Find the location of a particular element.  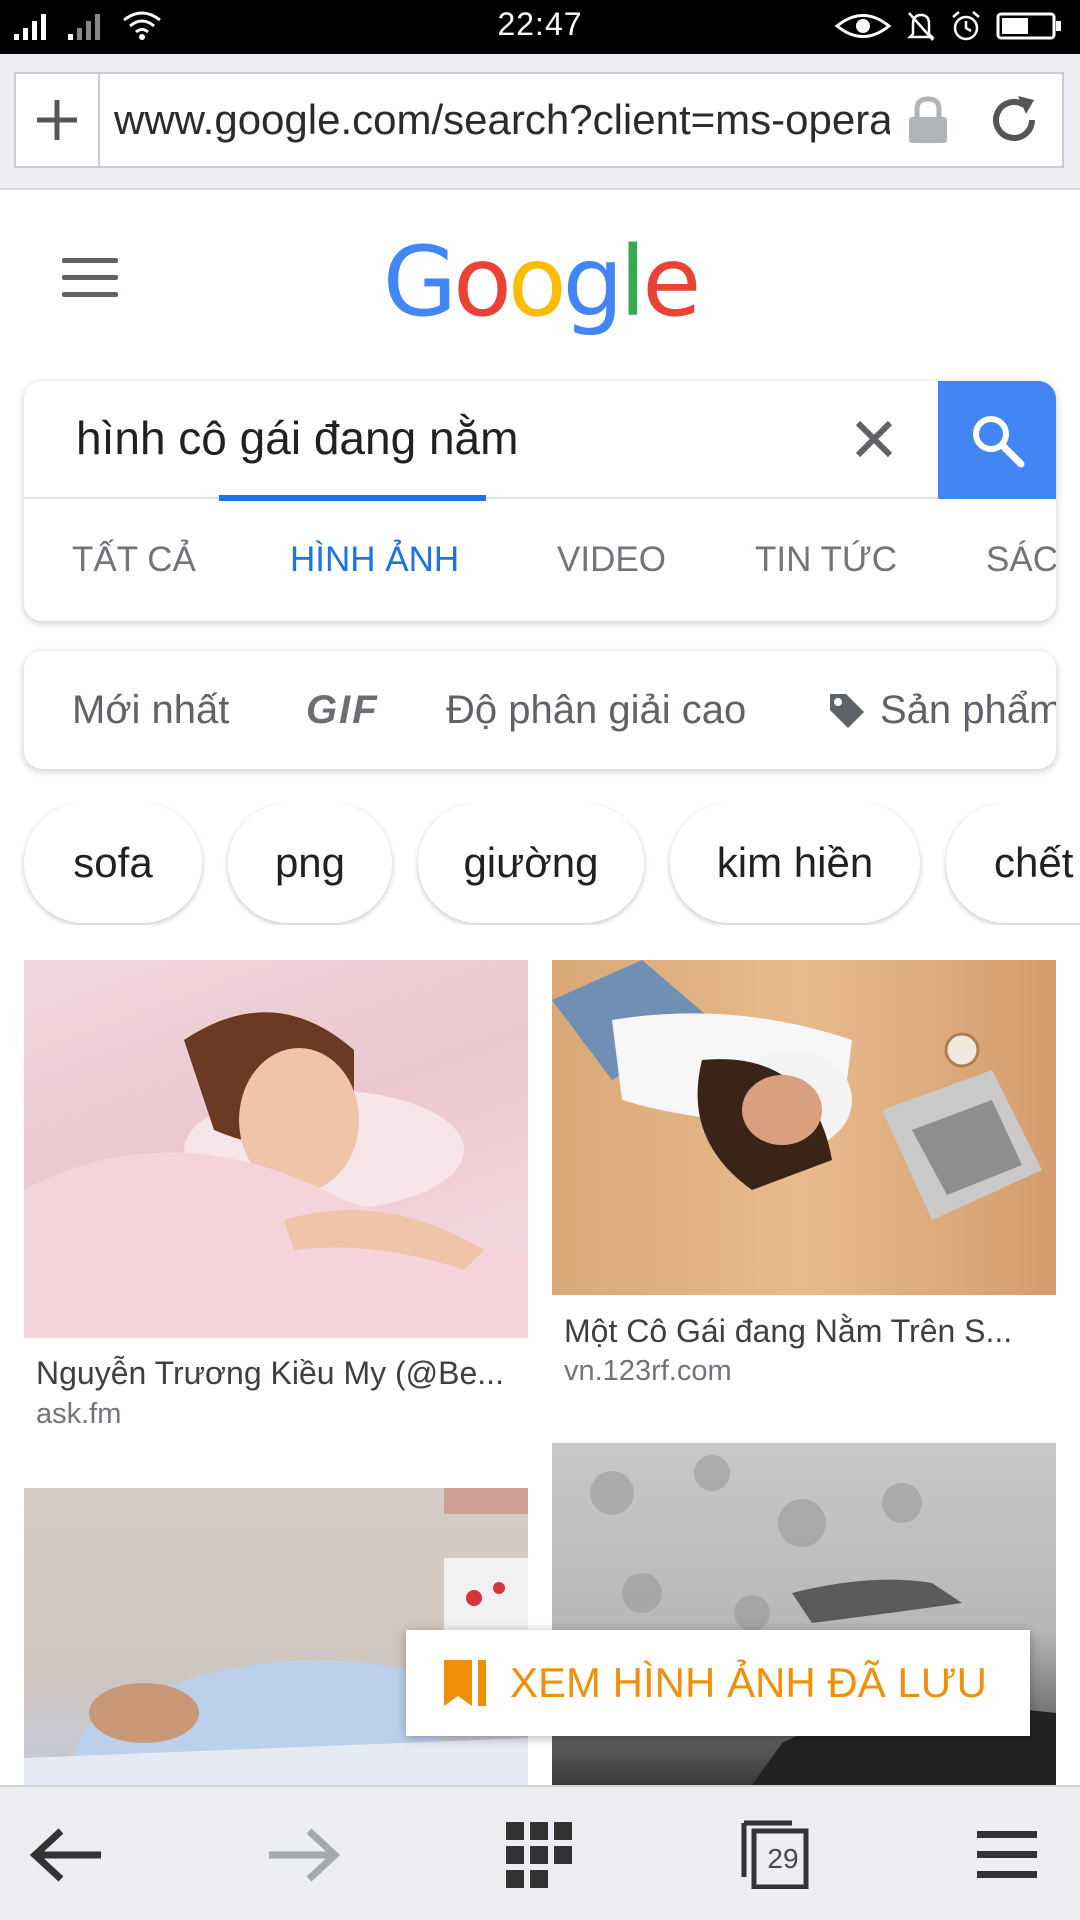

tab-video: VIDEO is located at coordinates (611, 560).